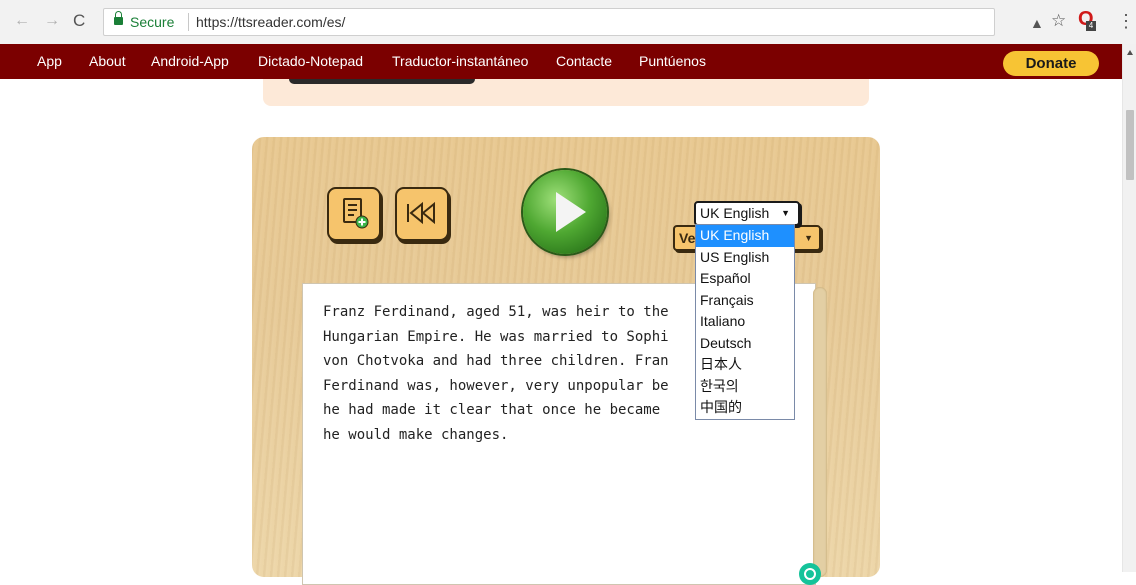 This screenshot has width=1136, height=585. Describe the element at coordinates (460, 61) in the screenshot. I see `nav-item-traductor: Traductor-instantáneo` at that location.